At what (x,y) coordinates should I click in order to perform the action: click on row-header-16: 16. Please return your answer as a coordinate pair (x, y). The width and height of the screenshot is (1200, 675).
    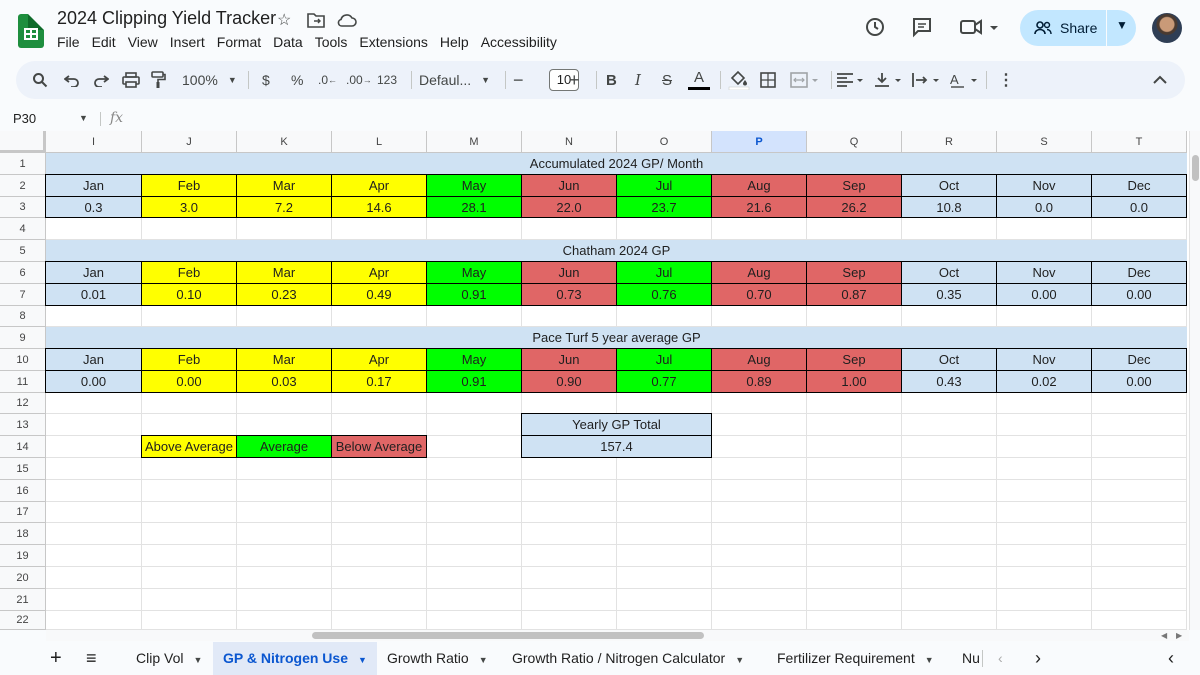
    Looking at the image, I should click on (23, 491).